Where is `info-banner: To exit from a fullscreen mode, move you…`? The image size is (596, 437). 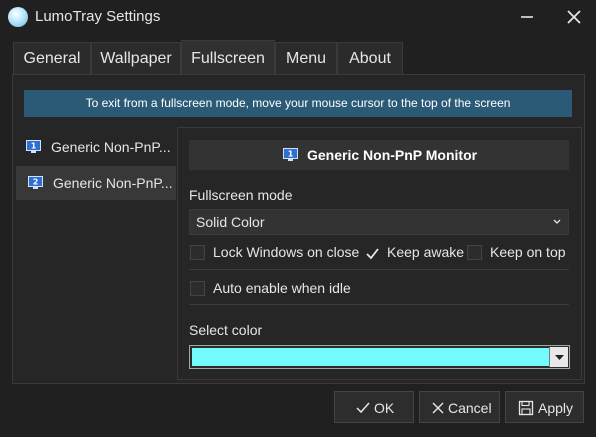 info-banner: To exit from a fullscreen mode, move you… is located at coordinates (298, 103).